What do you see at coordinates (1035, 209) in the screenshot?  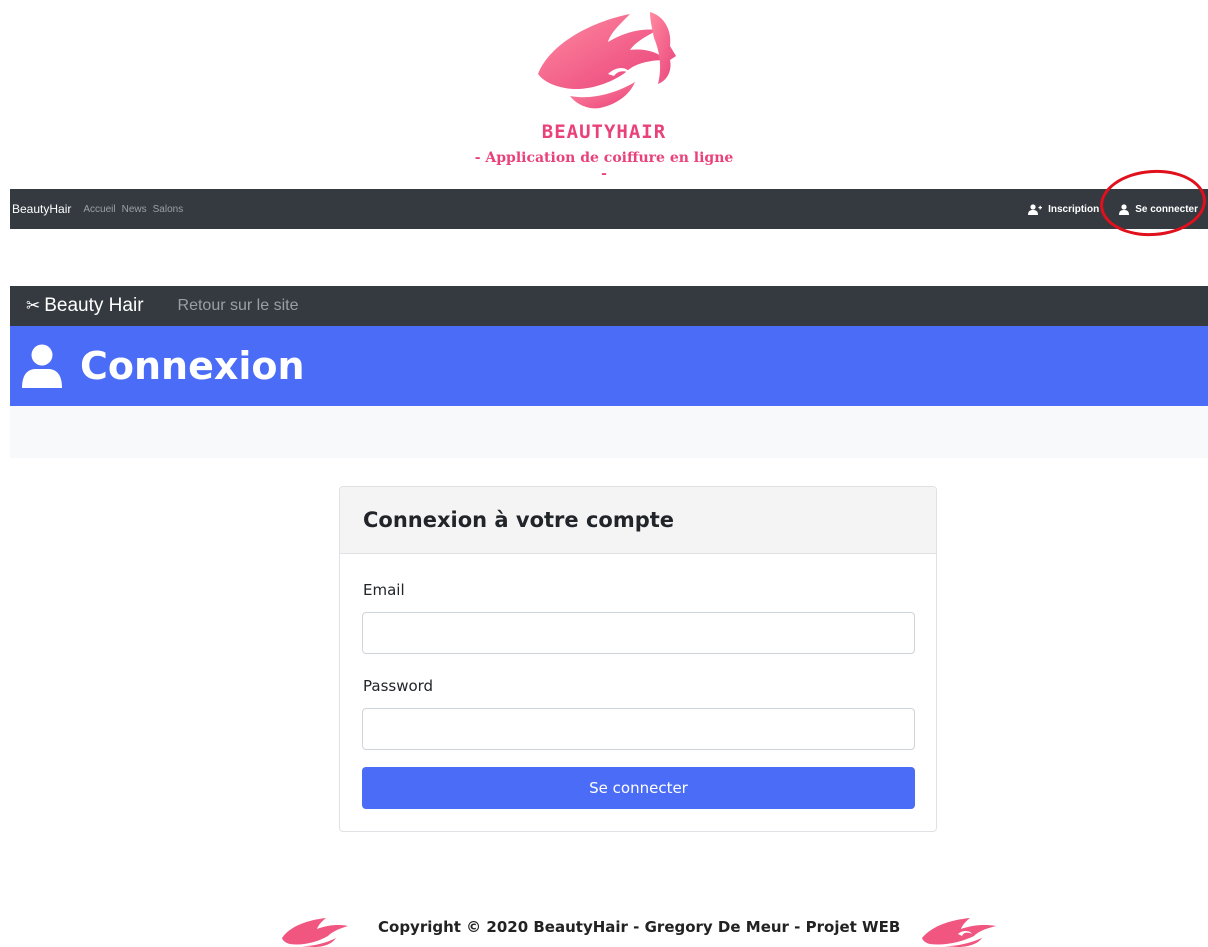 I see `user-plus-icon` at bounding box center [1035, 209].